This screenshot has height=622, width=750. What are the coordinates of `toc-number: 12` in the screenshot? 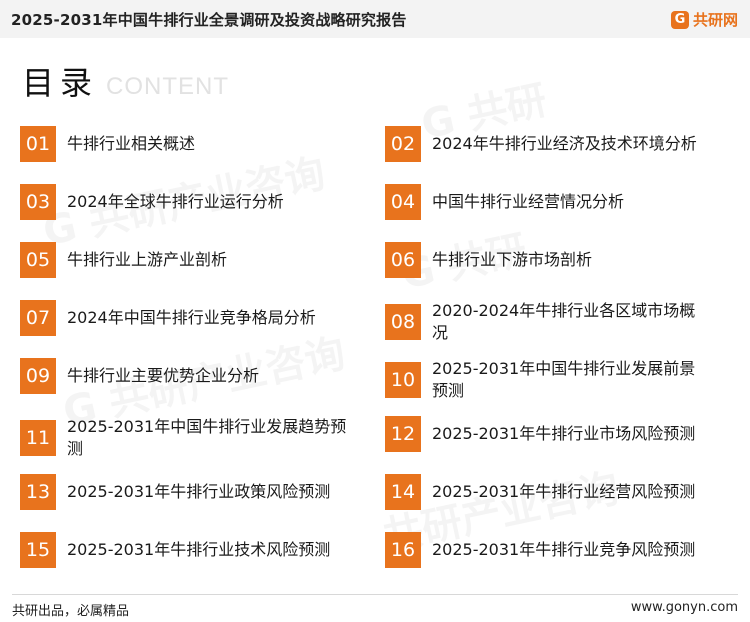 It's located at (403, 434).